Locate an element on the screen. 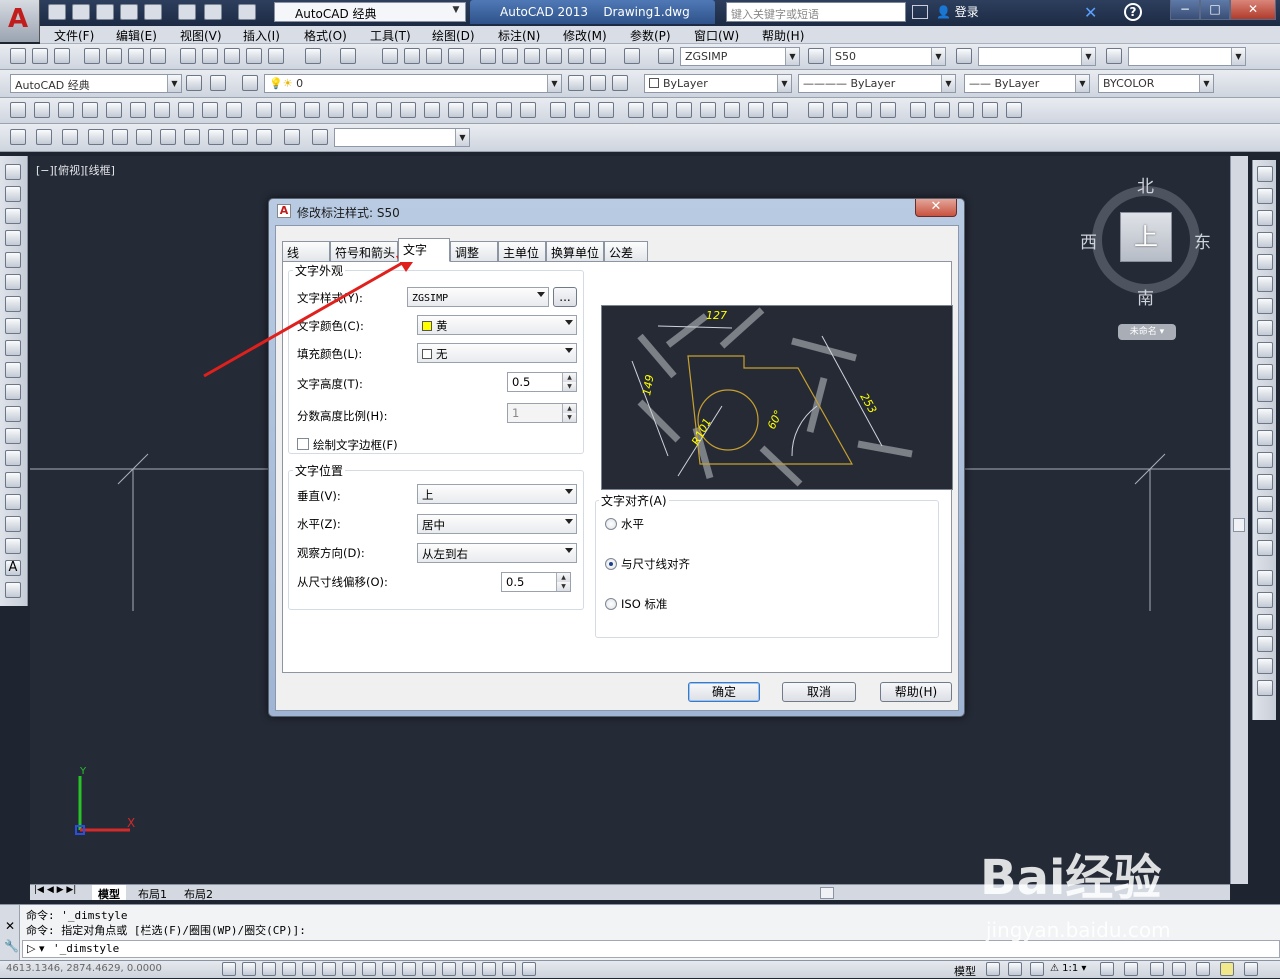 This screenshot has height=979, width=1280. chamfer-icon is located at coordinates (1265, 482).